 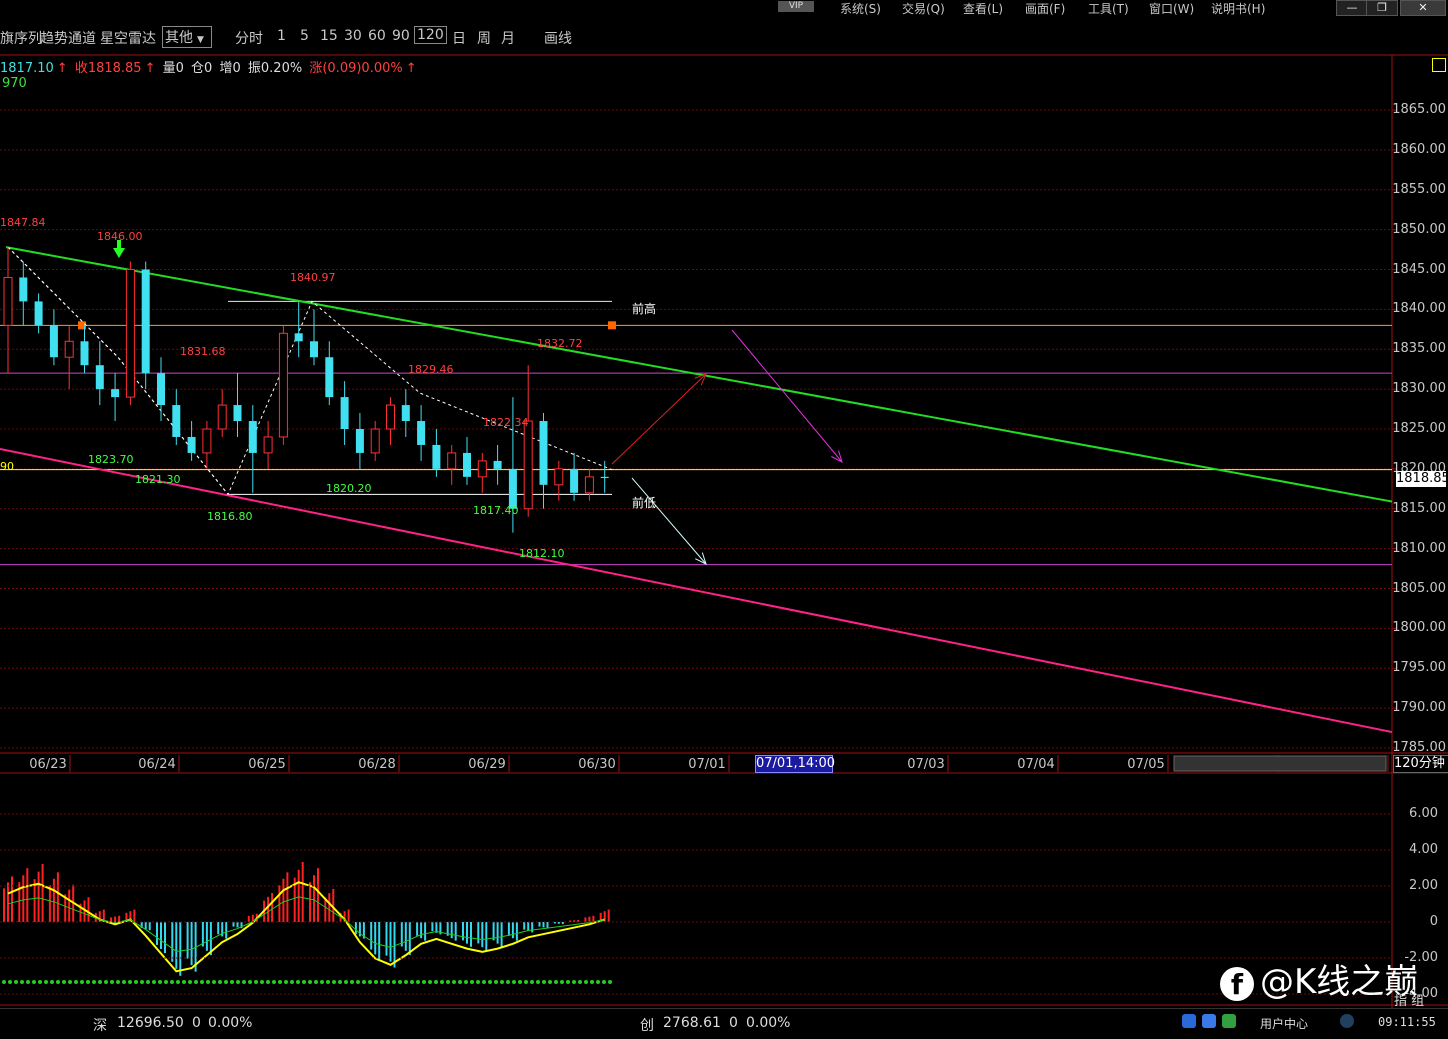 What do you see at coordinates (376, 764) in the screenshot?
I see `date-tick-label: 06/28` at bounding box center [376, 764].